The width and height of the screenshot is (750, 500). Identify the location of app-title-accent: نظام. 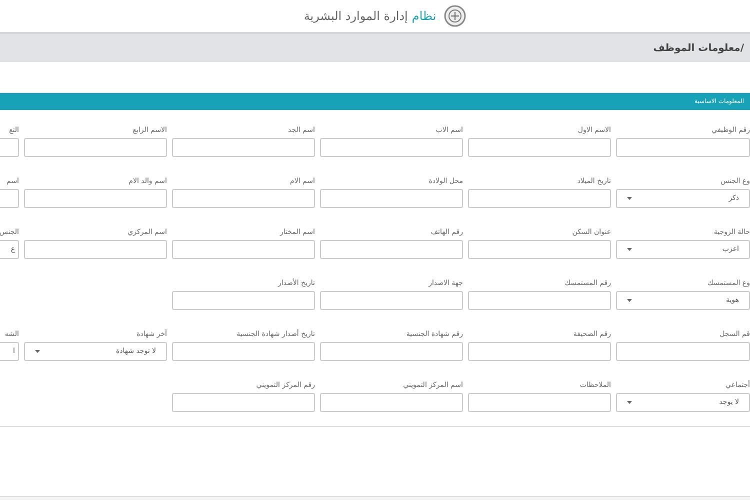
(424, 16).